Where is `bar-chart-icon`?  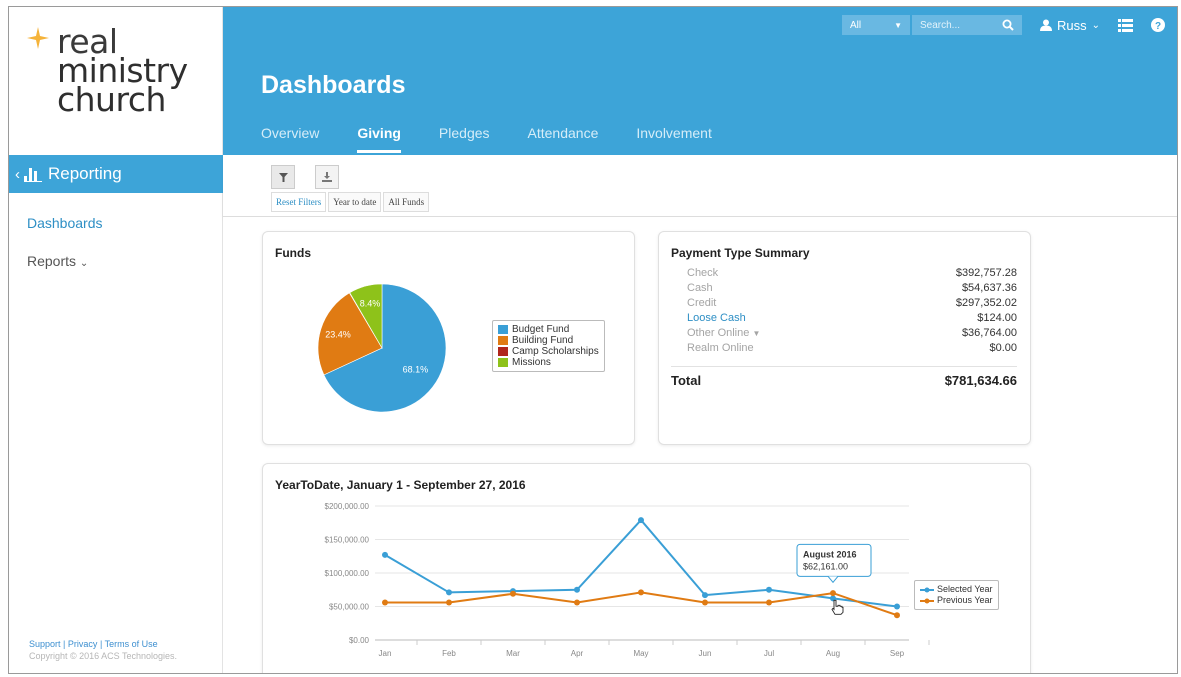
bar-chart-icon is located at coordinates (33, 175).